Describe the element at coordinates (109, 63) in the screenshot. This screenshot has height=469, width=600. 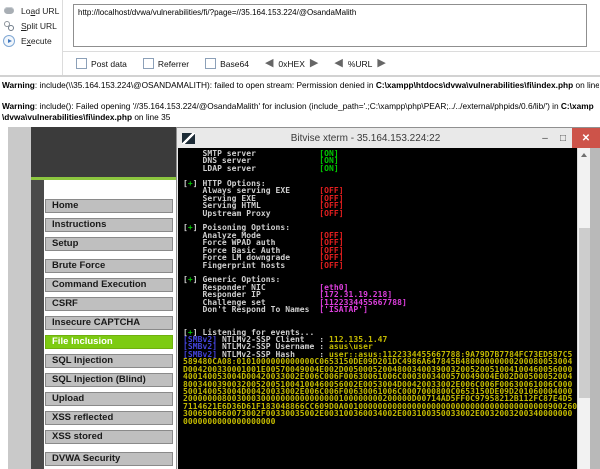
I see `checkbox-label: Post data` at that location.